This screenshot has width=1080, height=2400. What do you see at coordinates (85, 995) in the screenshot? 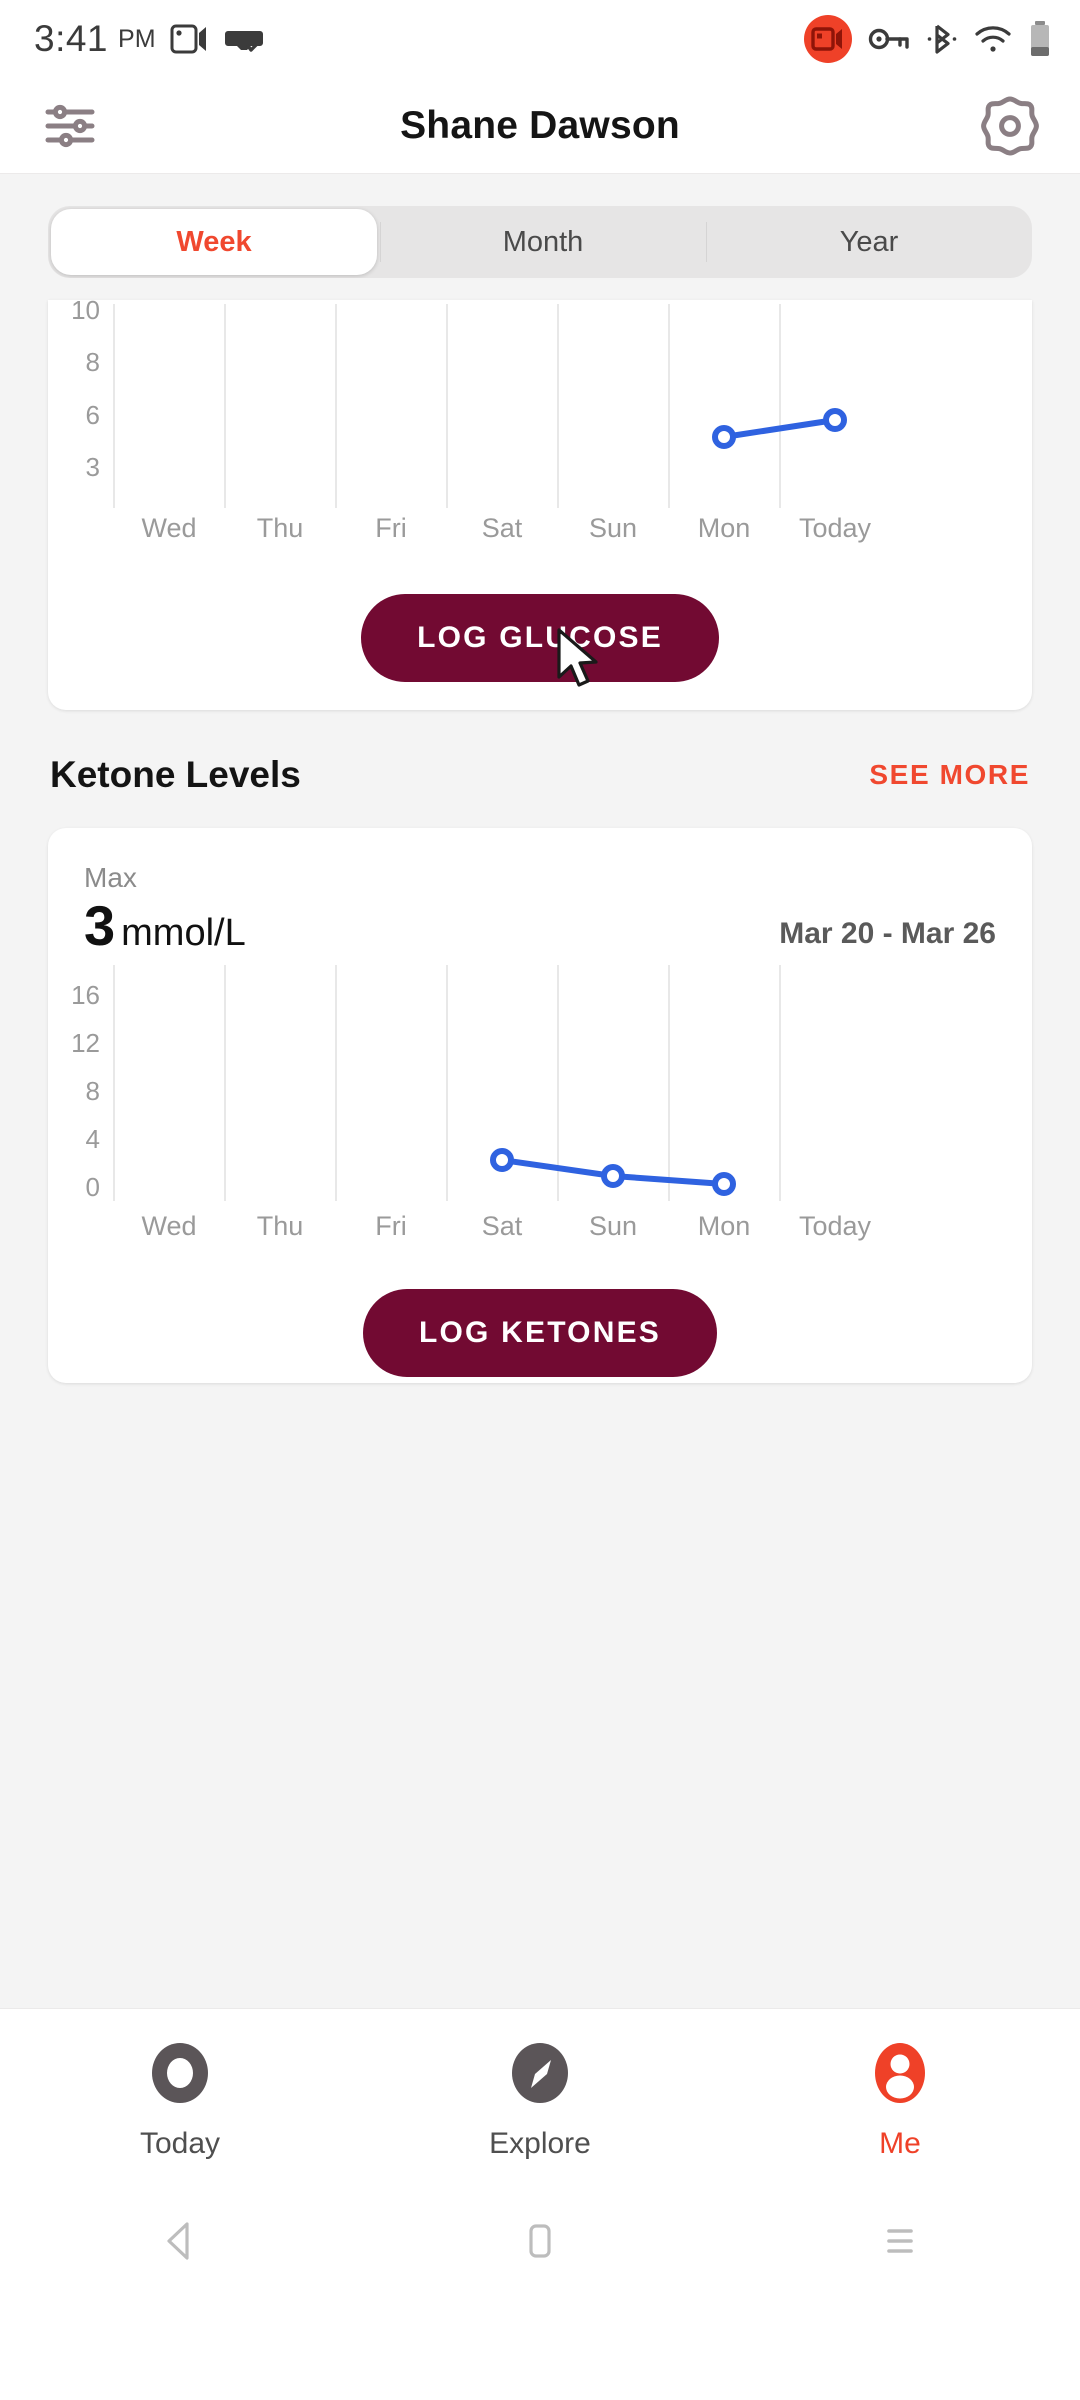
I see `svg-text: 16` at bounding box center [85, 995].